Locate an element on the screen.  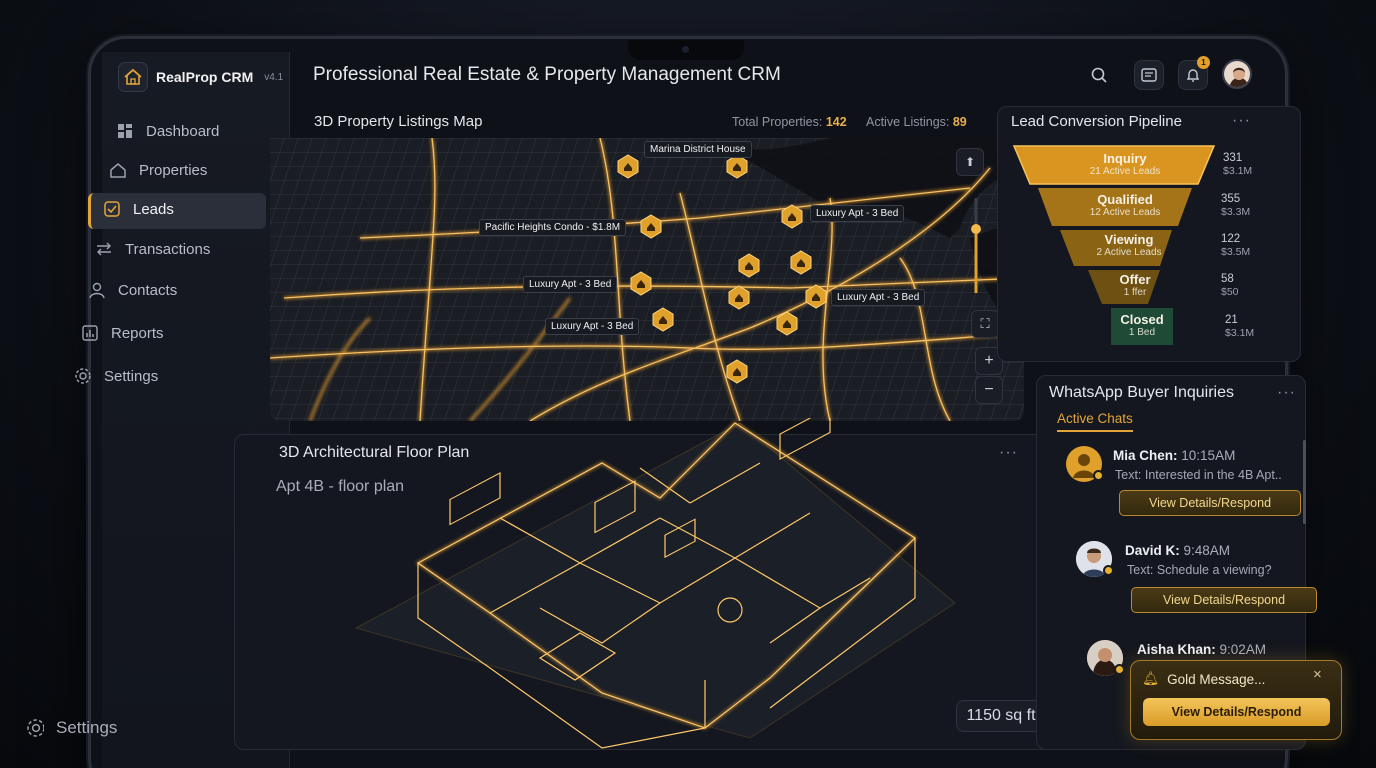
sidebar-item-dashboard: Dashboard is located at coordinates (167, 131).